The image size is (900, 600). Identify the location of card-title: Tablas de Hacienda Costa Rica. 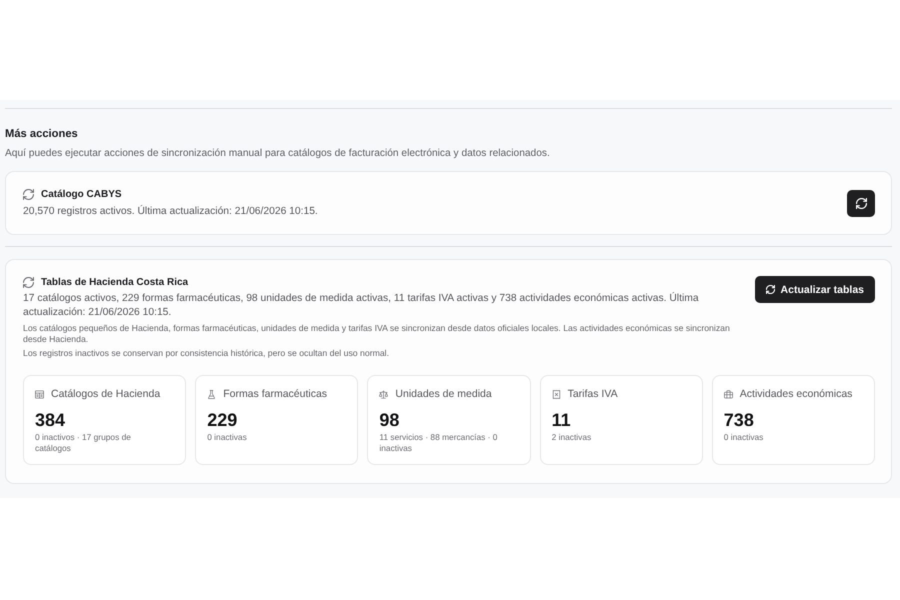
(114, 282).